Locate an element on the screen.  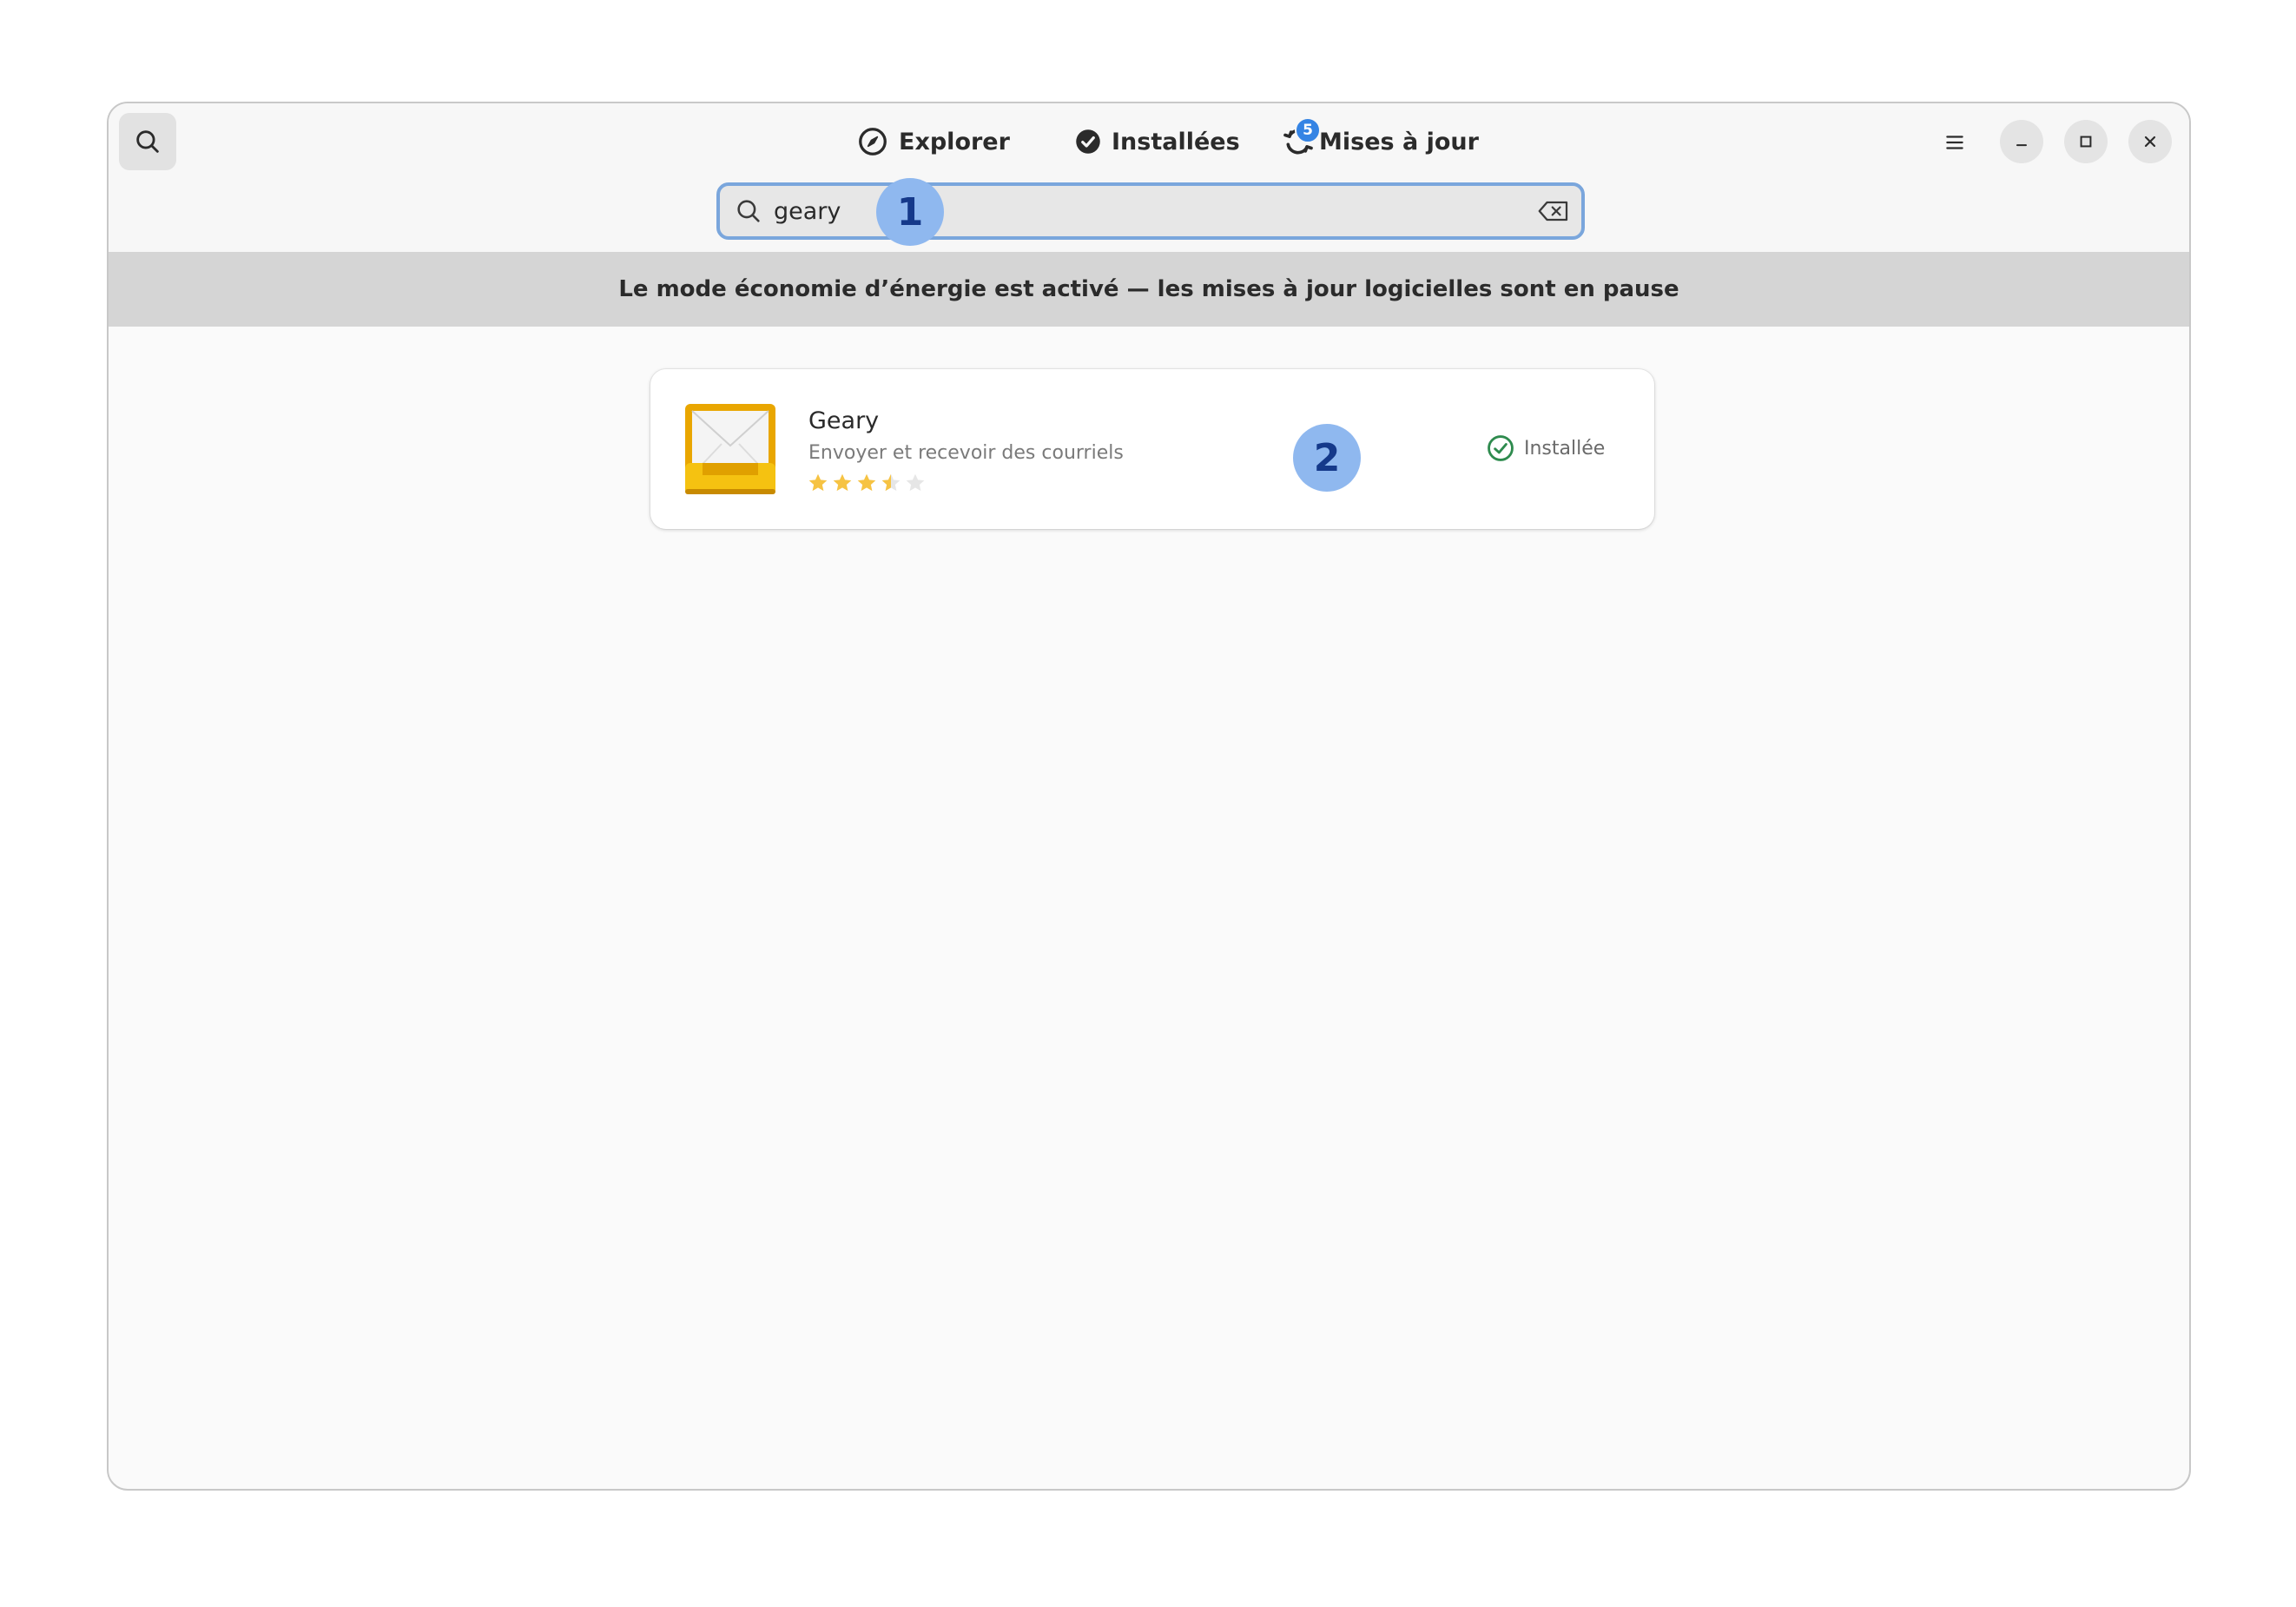
rating-stars is located at coordinates (868, 483).